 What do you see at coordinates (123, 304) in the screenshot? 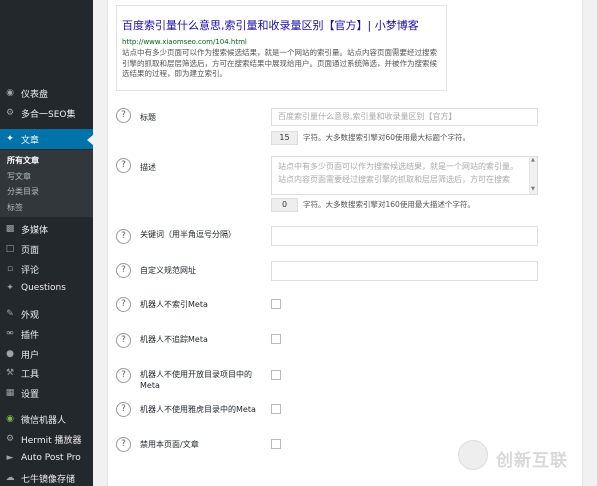
I see `noindex-help-icon: ?` at bounding box center [123, 304].